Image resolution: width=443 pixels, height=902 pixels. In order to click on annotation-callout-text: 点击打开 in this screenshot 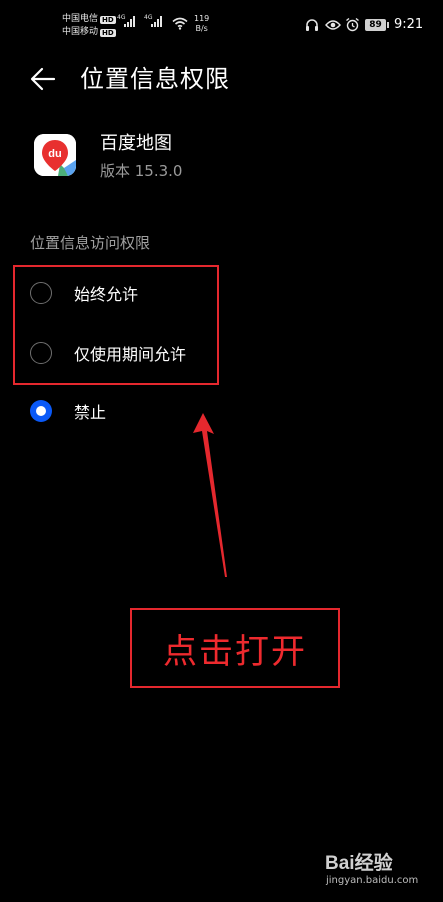, I will do `click(235, 651)`.